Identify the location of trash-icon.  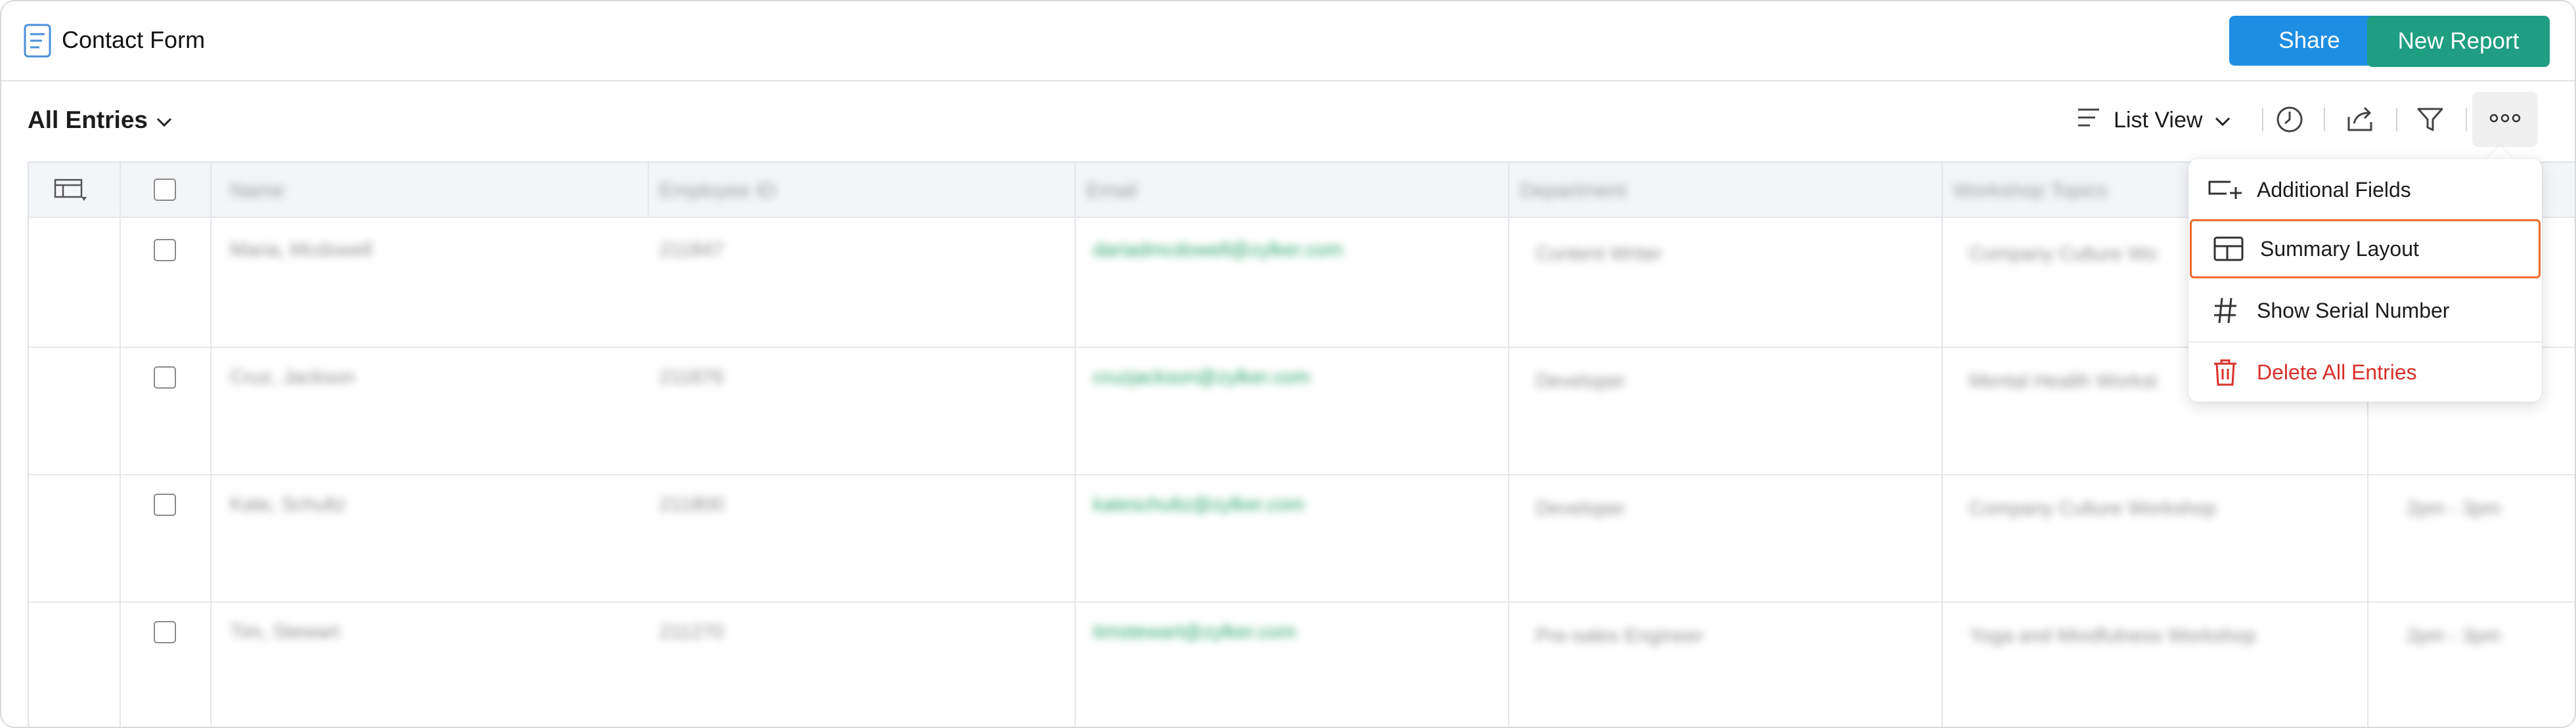
(2225, 372).